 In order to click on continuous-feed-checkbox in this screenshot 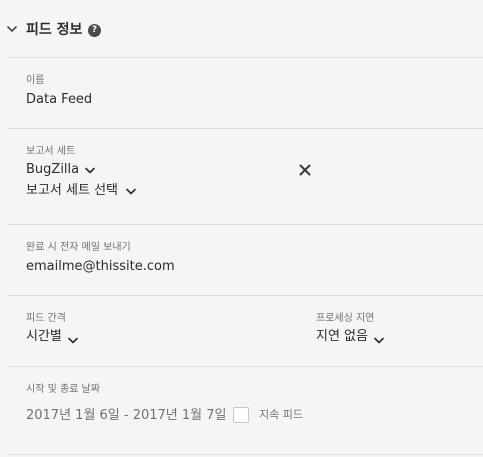, I will do `click(241, 415)`.